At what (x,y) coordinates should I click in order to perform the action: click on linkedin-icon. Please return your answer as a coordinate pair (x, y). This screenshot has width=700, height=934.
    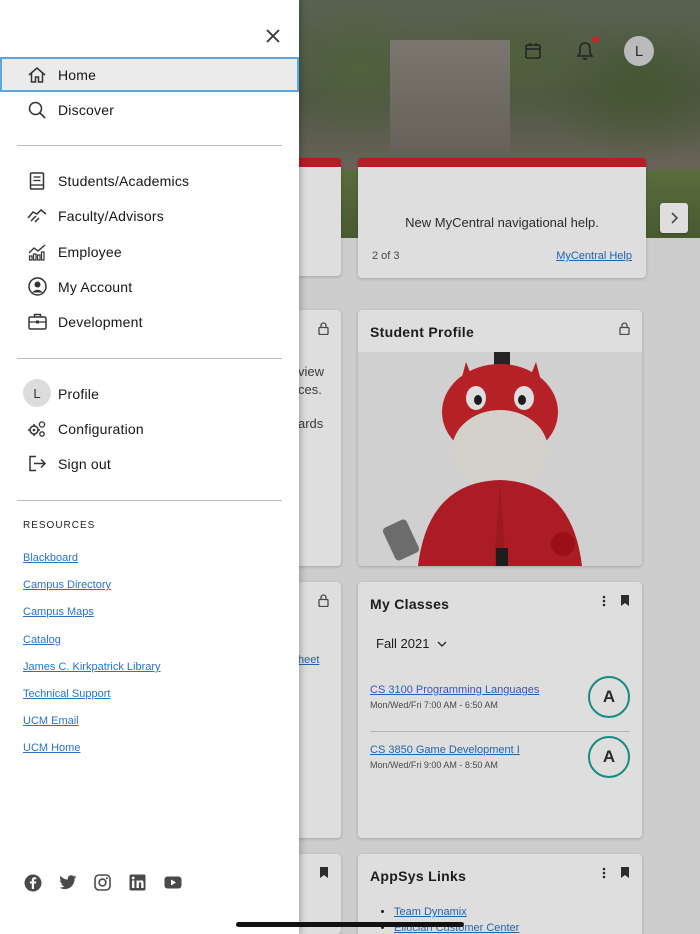
    Looking at the image, I should click on (137, 882).